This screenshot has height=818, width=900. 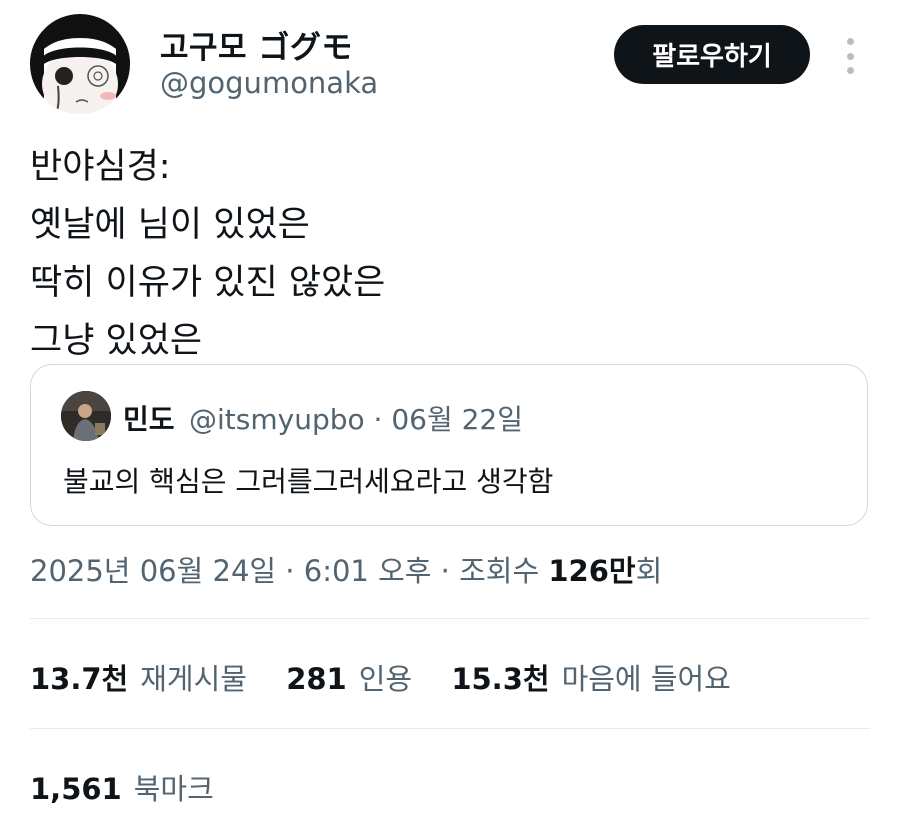 I want to click on bookmarks-stat: 1,561 북마크, so click(x=122, y=787).